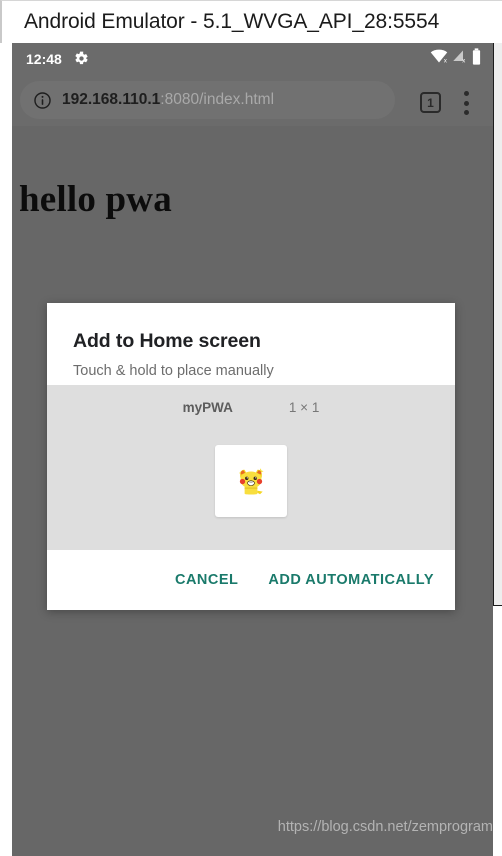  Describe the element at coordinates (385, 827) in the screenshot. I see `watermark-text: https://blog.csdn.net/zemprogram` at that location.